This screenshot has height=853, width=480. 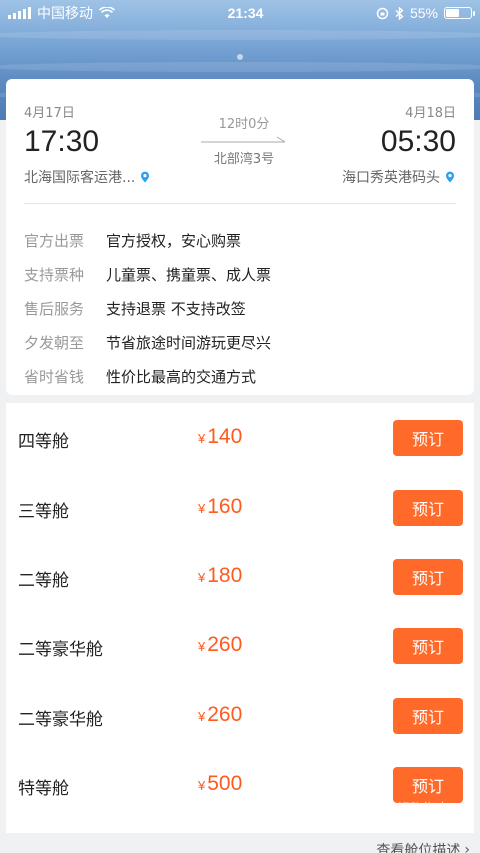 What do you see at coordinates (387, 807) in the screenshot?
I see `watermark-logo-icon` at bounding box center [387, 807].